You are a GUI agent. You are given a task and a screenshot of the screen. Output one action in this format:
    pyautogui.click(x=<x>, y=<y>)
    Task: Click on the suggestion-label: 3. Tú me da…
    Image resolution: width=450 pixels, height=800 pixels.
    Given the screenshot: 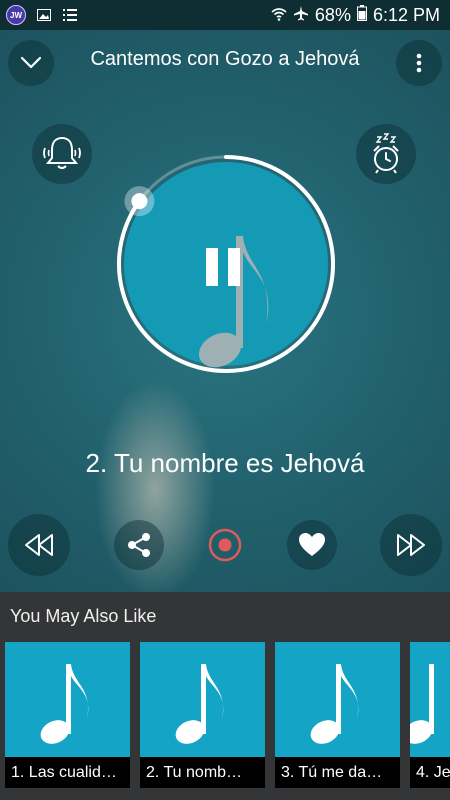 What is the action you would take?
    pyautogui.click(x=337, y=772)
    